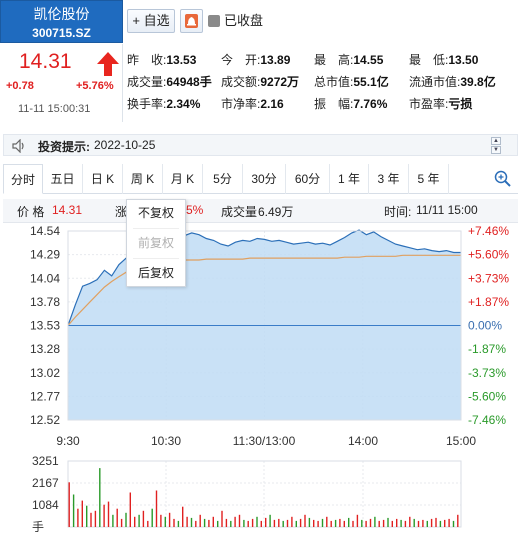 This screenshot has height=537, width=523. I want to click on notice-label: 投资提示:, so click(64, 147).